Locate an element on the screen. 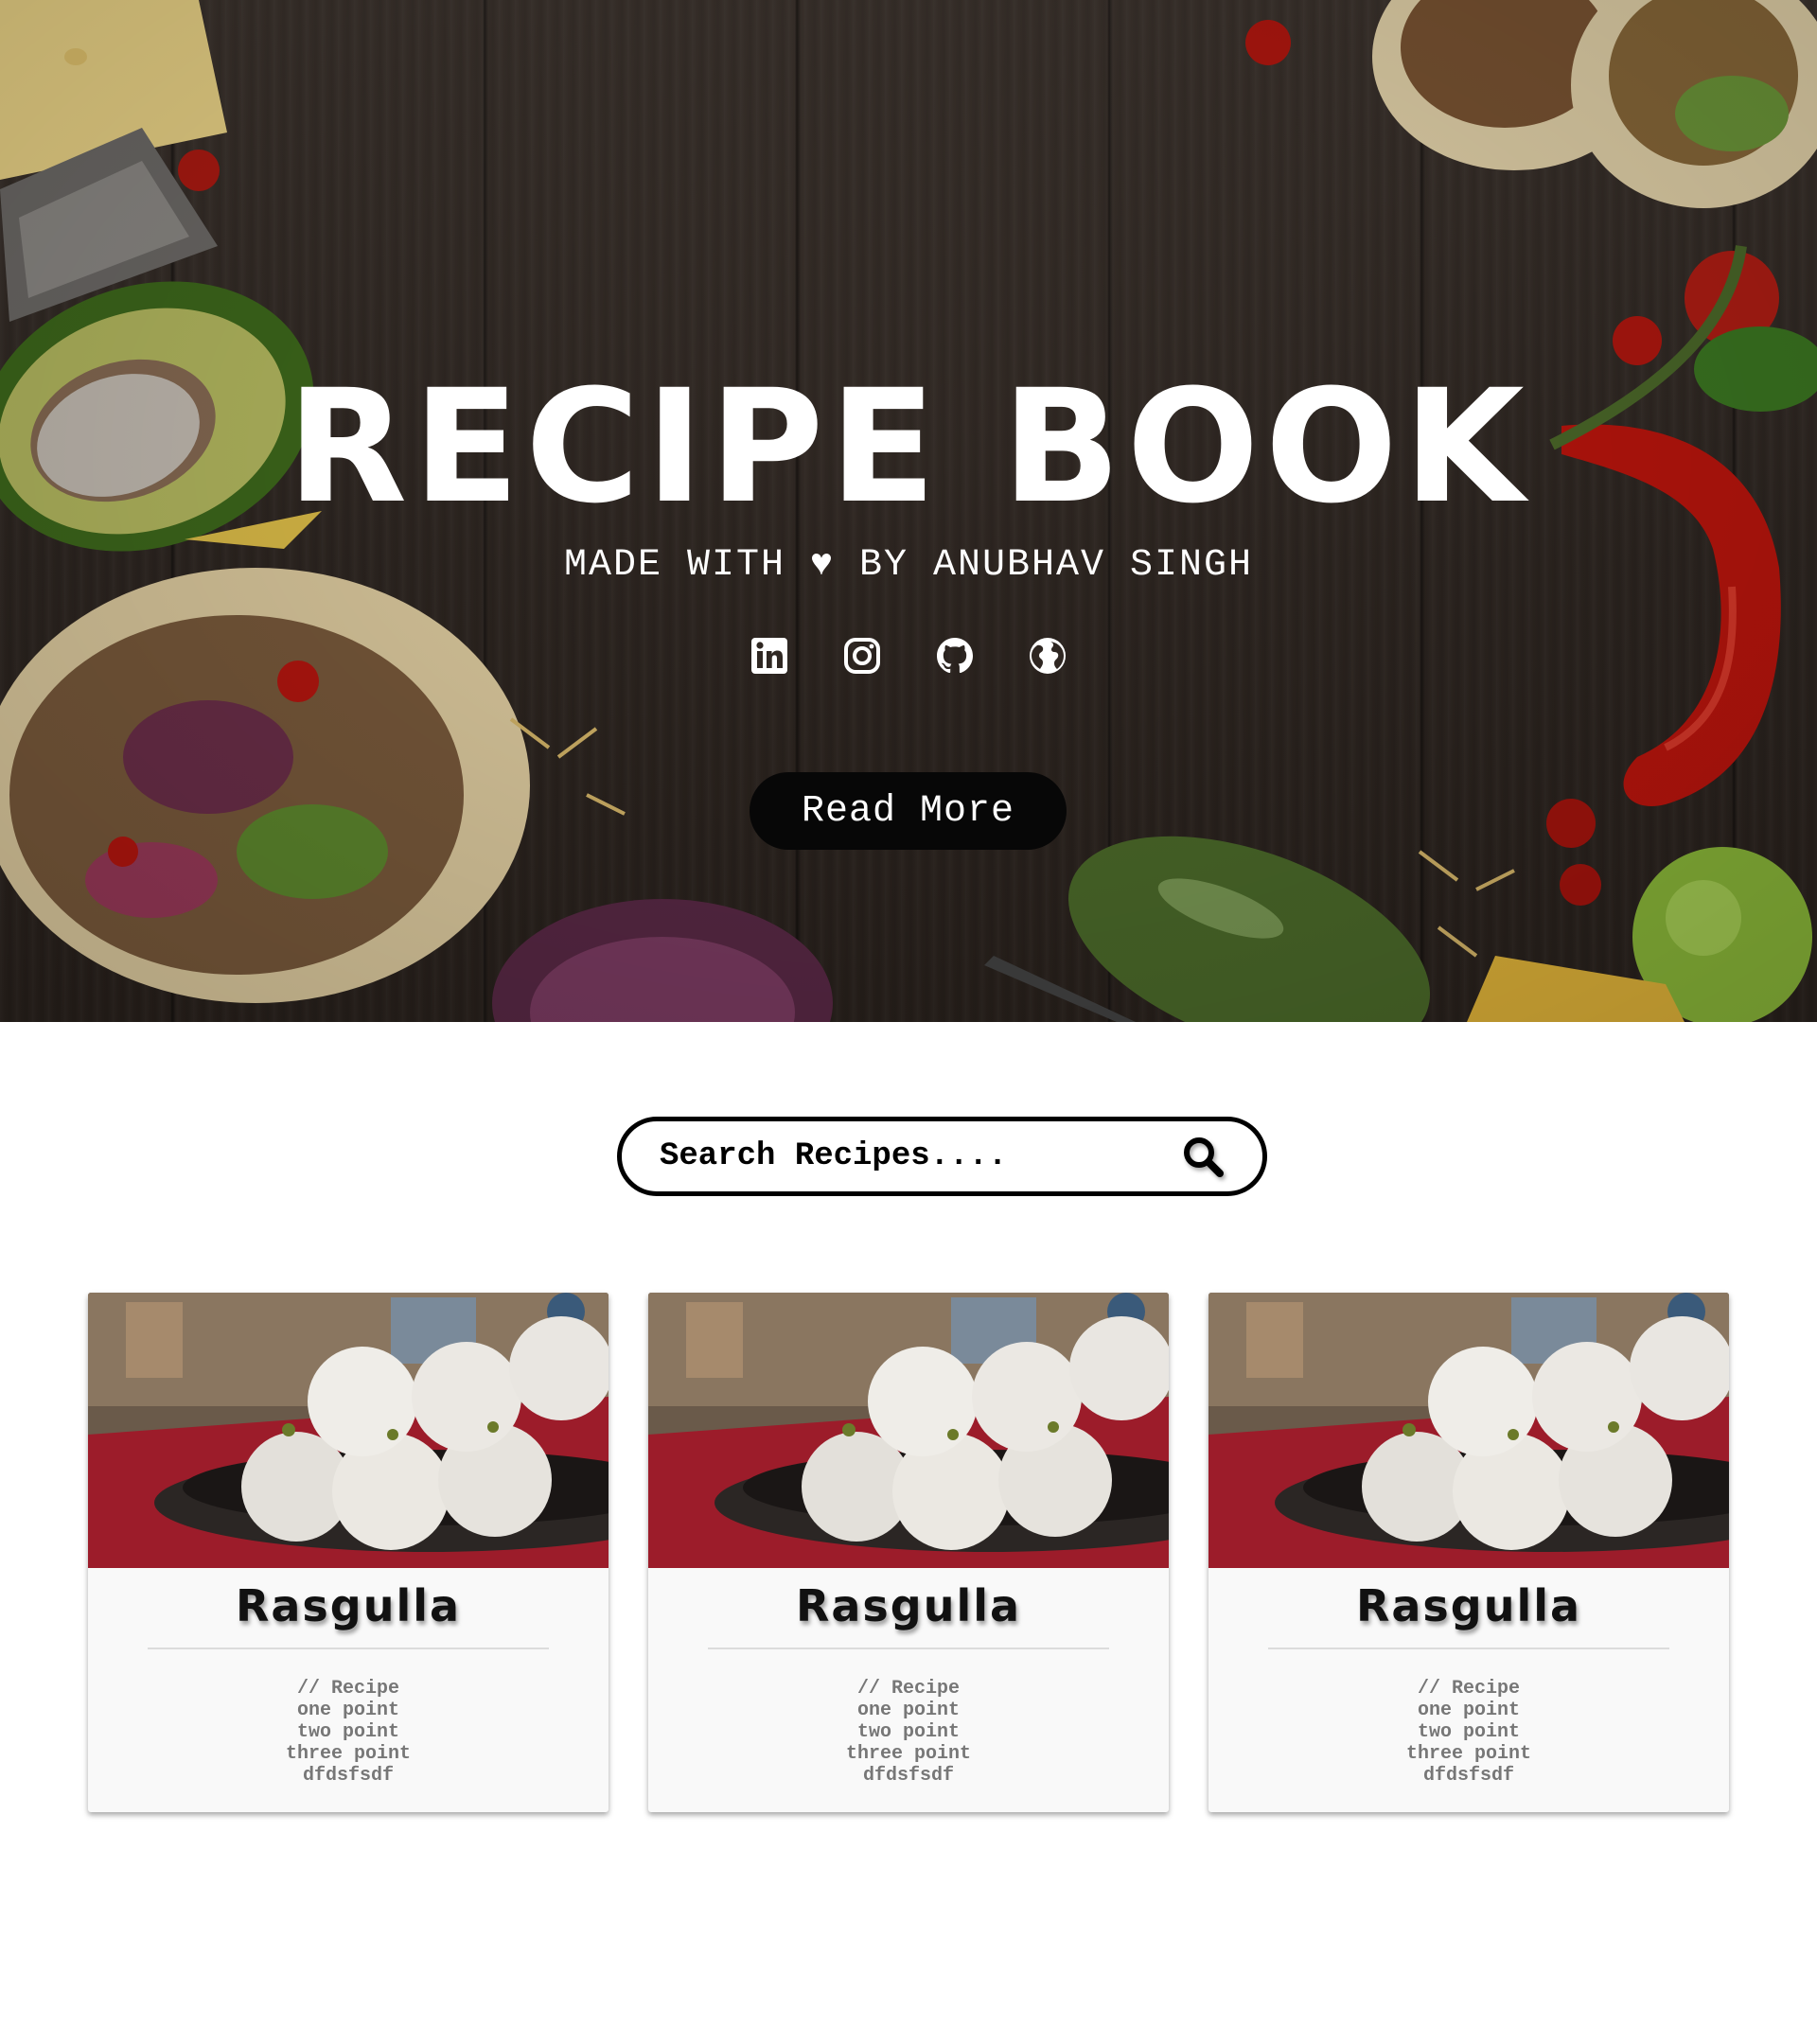  globe-icon is located at coordinates (1048, 656).